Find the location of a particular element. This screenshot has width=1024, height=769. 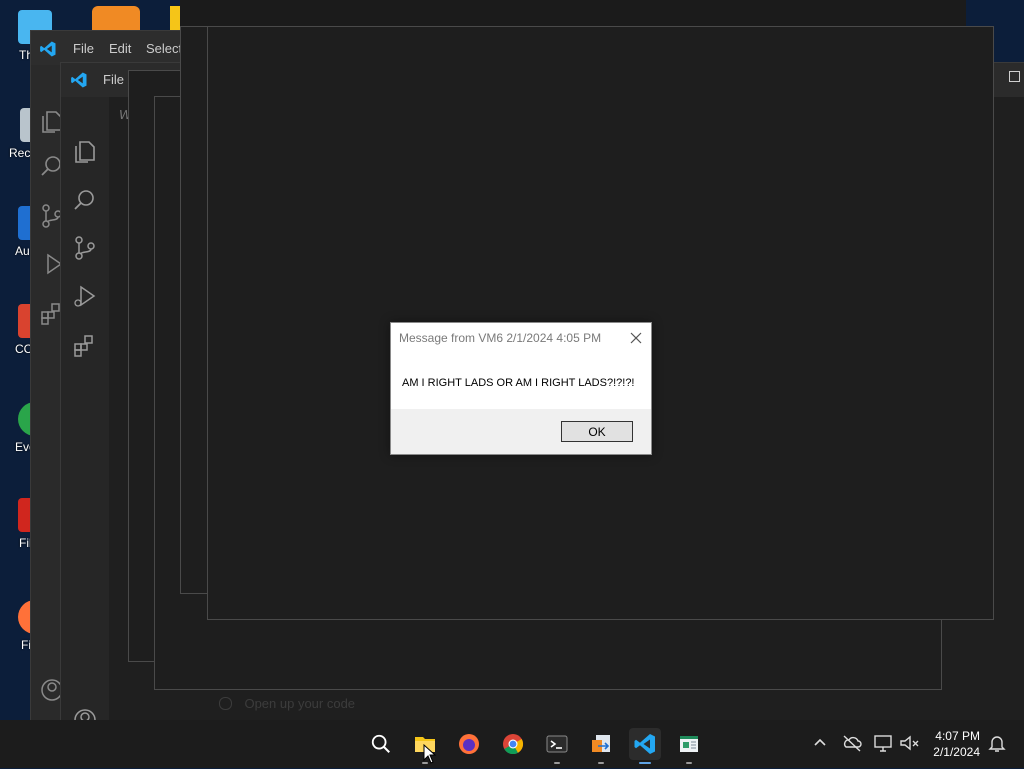

maximize-icon is located at coordinates (1014, 76).